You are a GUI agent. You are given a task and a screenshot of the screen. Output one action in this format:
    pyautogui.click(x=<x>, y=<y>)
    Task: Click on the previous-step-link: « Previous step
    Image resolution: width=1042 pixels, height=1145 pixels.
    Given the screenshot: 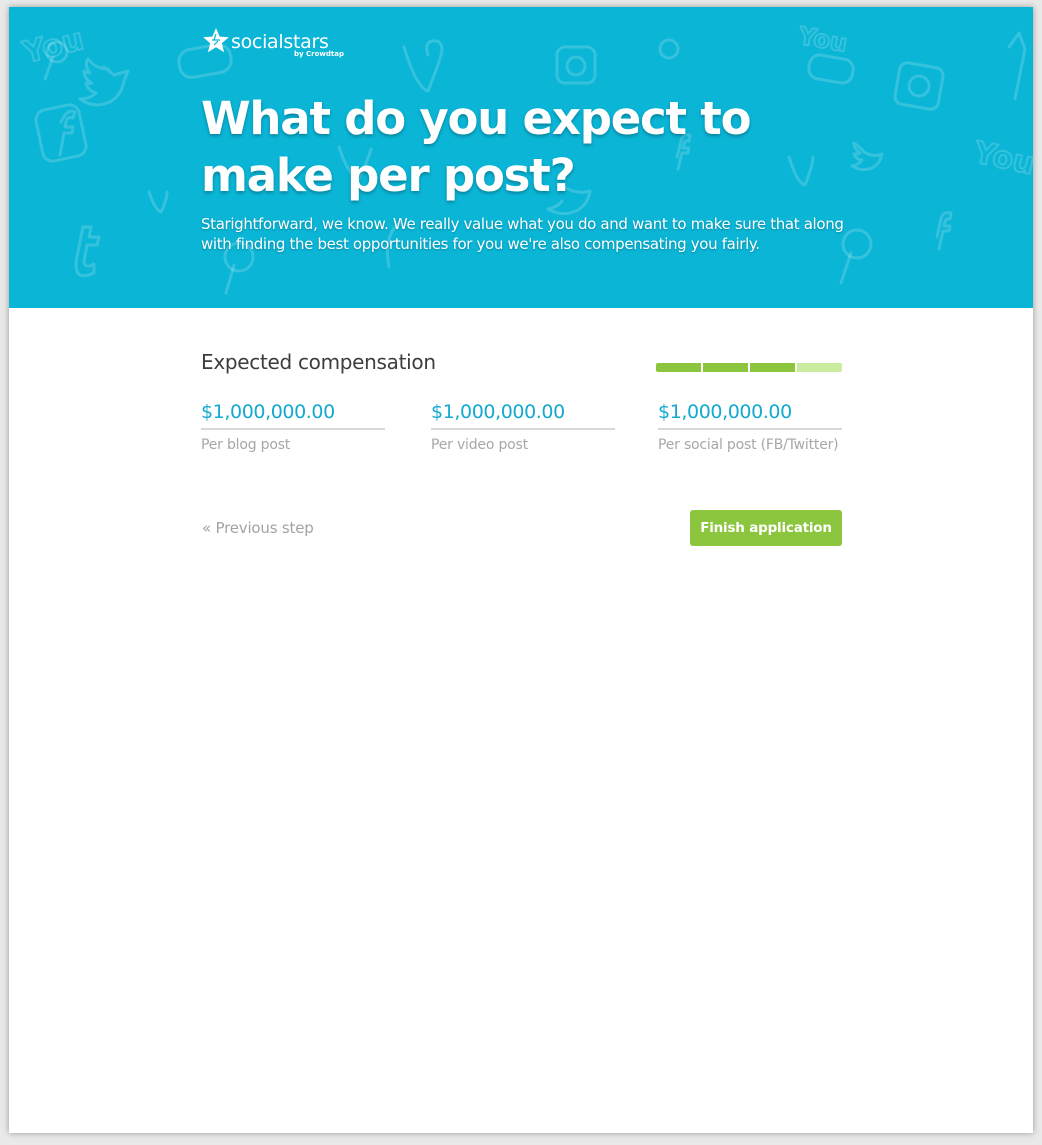 What is the action you would take?
    pyautogui.click(x=258, y=528)
    